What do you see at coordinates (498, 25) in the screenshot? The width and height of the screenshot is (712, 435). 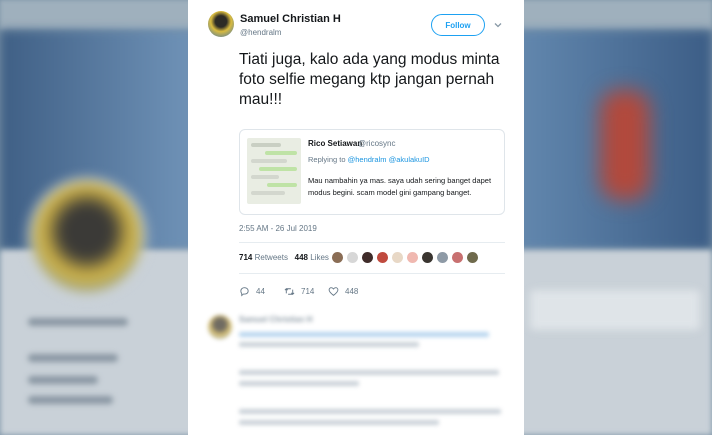 I see `chevron-down-icon` at bounding box center [498, 25].